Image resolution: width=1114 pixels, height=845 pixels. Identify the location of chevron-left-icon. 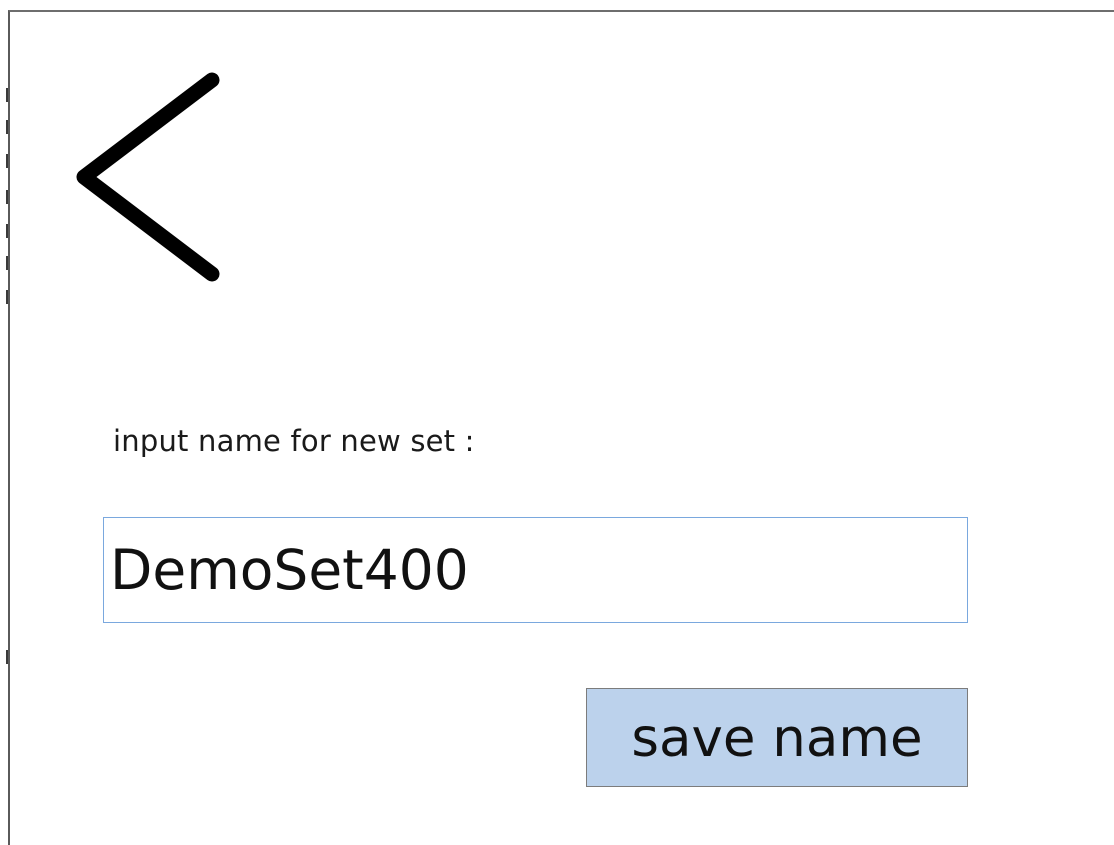
(148, 177).